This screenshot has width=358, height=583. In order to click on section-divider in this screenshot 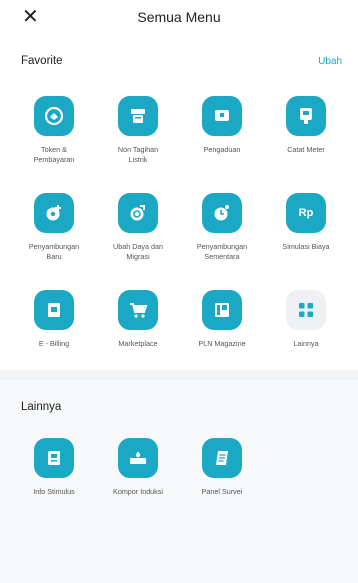, I will do `click(179, 375)`.